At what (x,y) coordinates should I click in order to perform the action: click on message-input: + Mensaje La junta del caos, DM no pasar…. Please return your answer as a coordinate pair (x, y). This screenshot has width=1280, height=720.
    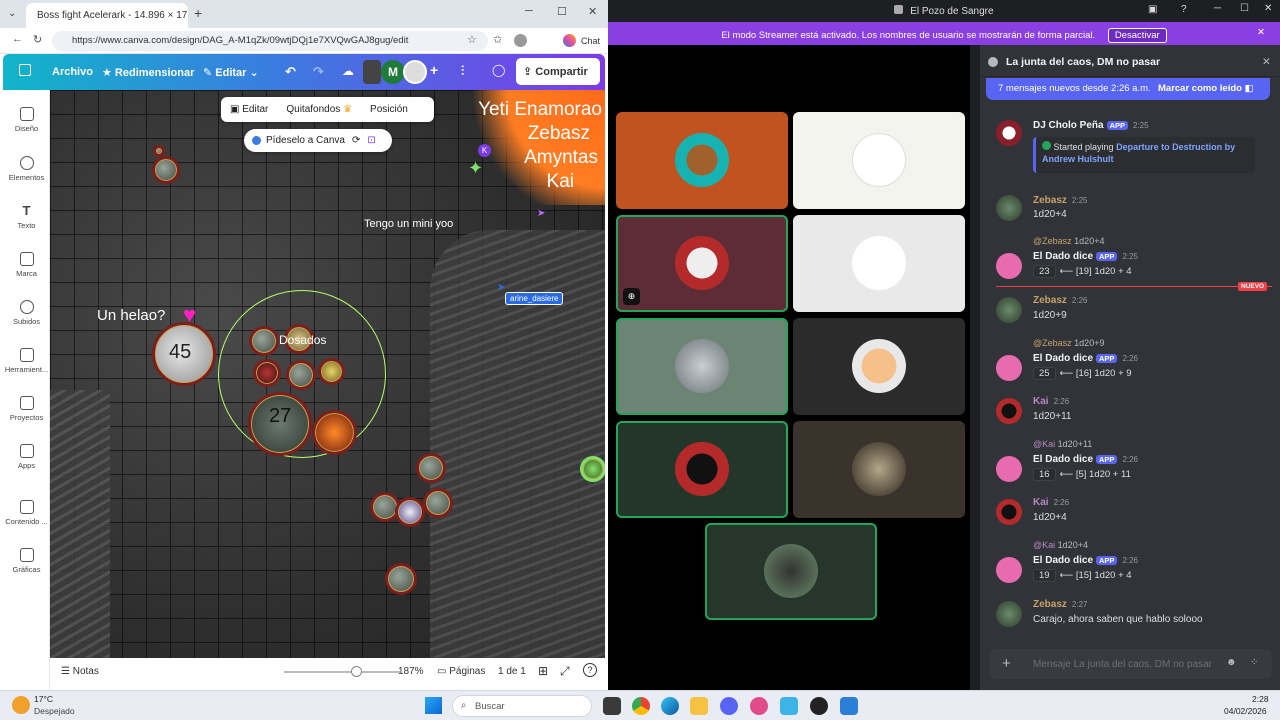
    Looking at the image, I should click on (1131, 664).